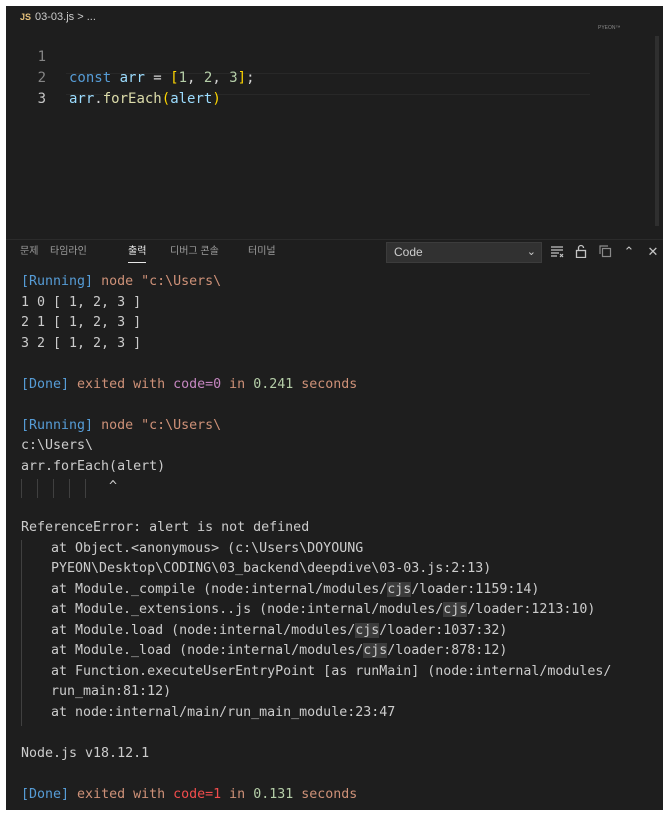 This screenshot has width=670, height=816. I want to click on code-line-2: 2 arr.forEach(alert), so click(113, 77).